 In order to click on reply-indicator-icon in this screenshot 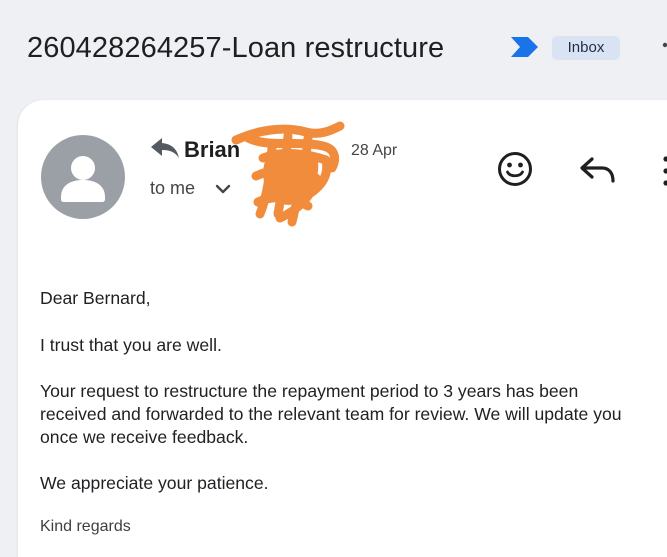, I will do `click(165, 148)`.